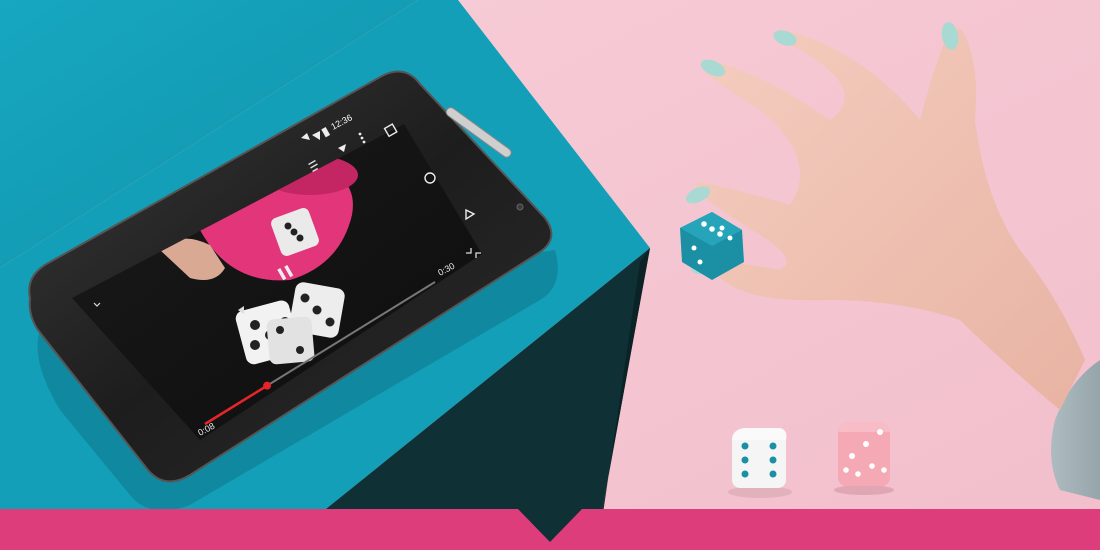 Image resolution: width=1100 pixels, height=550 pixels. I want to click on progress-thumb, so click(267, 385).